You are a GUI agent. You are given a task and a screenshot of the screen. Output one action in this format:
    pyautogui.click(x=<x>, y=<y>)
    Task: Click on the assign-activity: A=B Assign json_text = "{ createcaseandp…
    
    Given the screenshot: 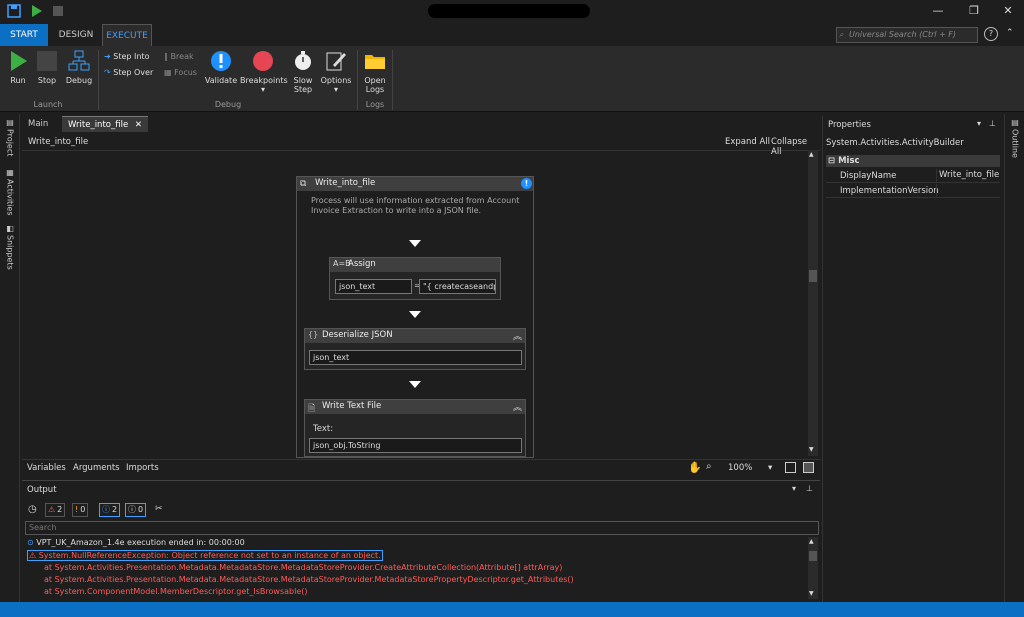 What is the action you would take?
    pyautogui.click(x=415, y=278)
    